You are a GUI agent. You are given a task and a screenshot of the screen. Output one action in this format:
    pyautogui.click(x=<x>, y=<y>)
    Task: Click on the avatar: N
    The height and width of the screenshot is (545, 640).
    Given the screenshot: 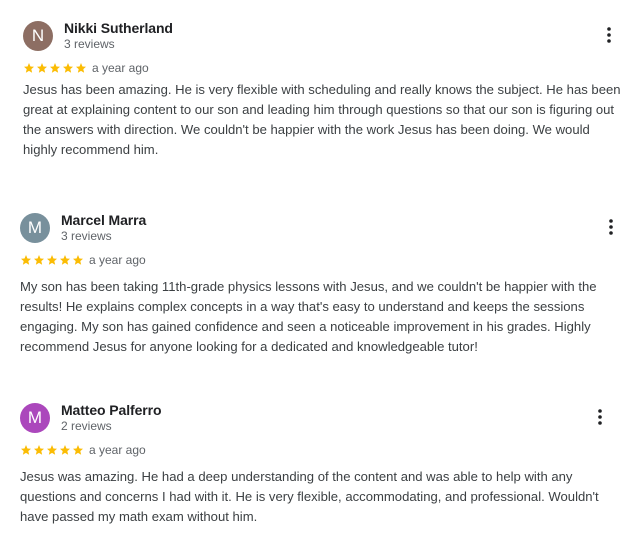 What is the action you would take?
    pyautogui.click(x=38, y=36)
    